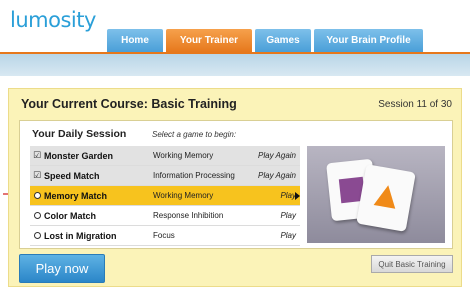 The height and width of the screenshot is (303, 470). Describe the element at coordinates (76, 195) in the screenshot. I see `game-name: Memory Match` at that location.